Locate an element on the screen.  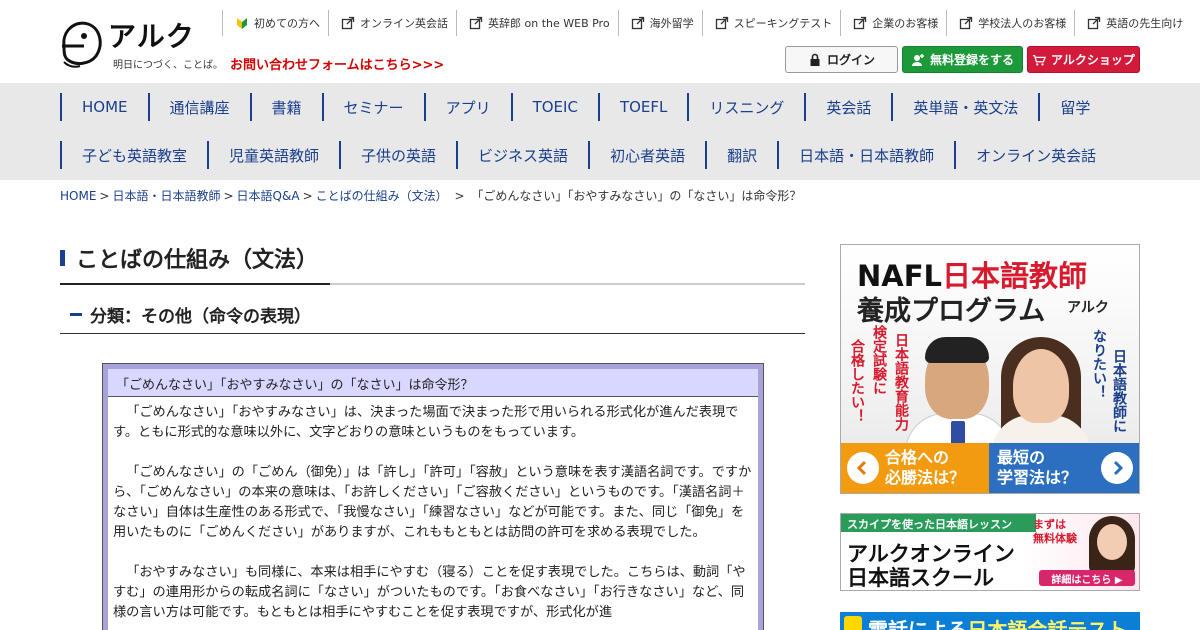
breadcrumb-japanese: 日本語・日本語教師 is located at coordinates (166, 196).